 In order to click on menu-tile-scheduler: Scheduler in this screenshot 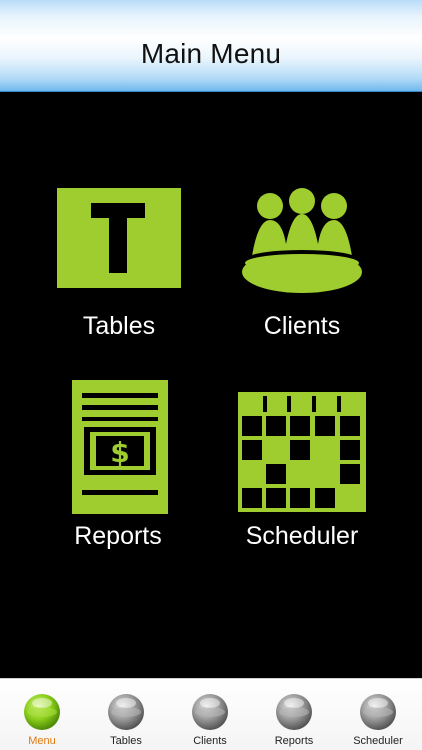, I will do `click(302, 472)`.